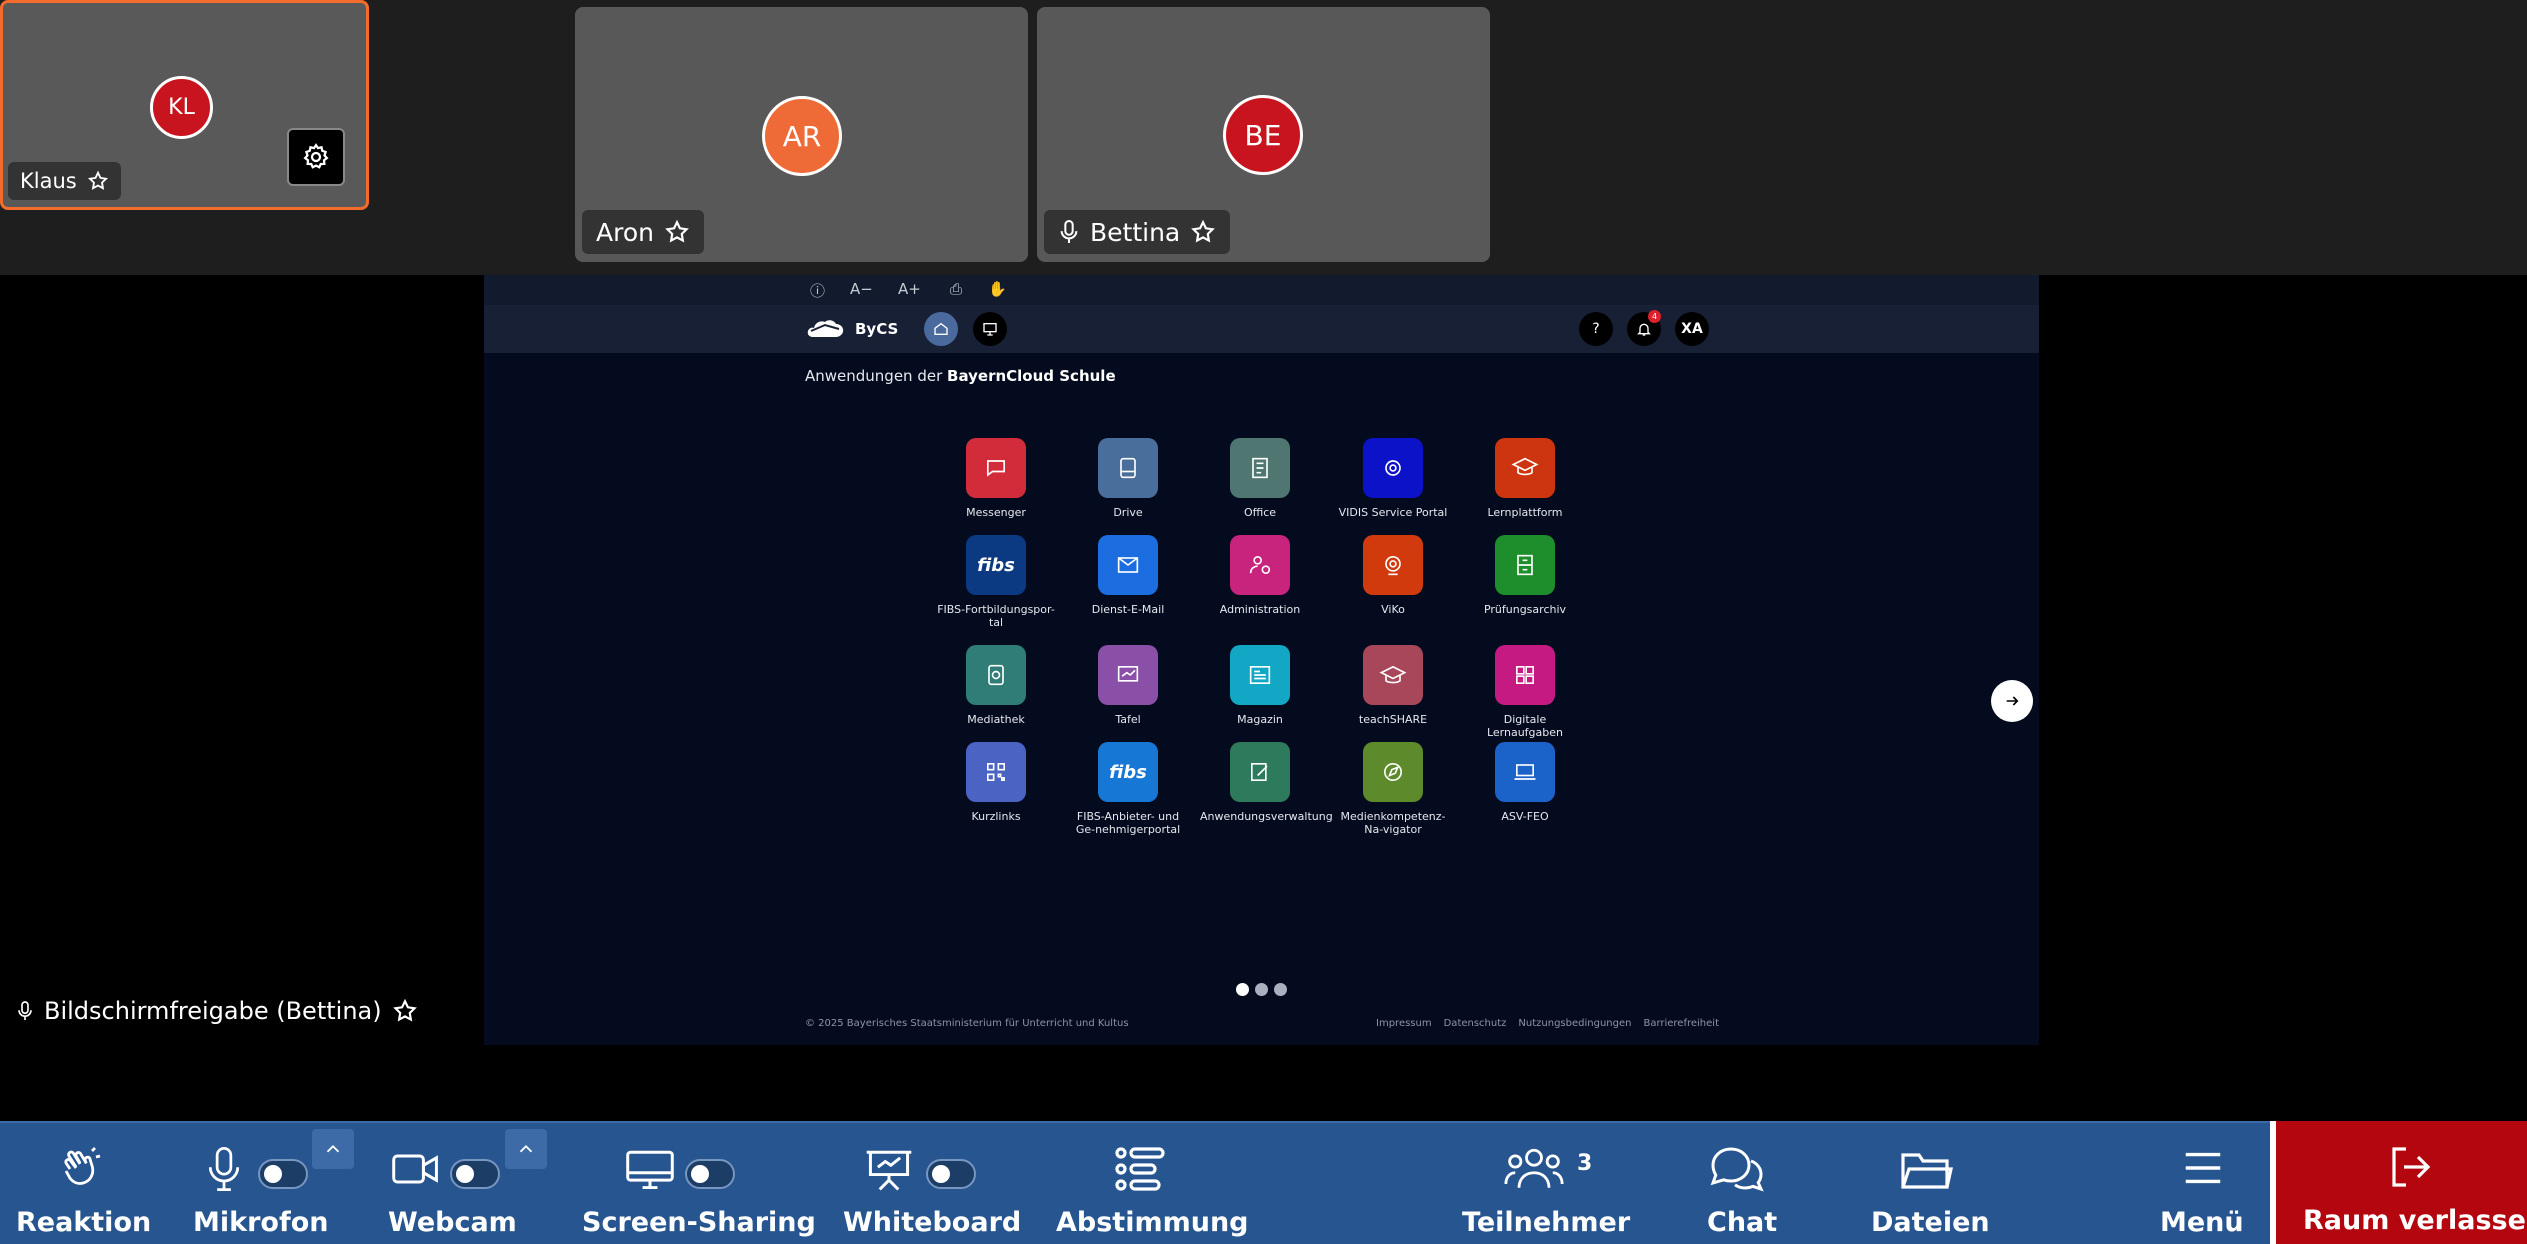 The height and width of the screenshot is (1244, 2527). What do you see at coordinates (283, 1174) in the screenshot?
I see `microphone-toggle` at bounding box center [283, 1174].